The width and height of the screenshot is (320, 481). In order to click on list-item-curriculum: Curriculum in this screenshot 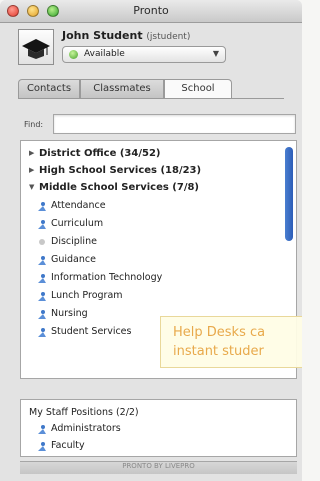, I will do `click(141, 223)`.